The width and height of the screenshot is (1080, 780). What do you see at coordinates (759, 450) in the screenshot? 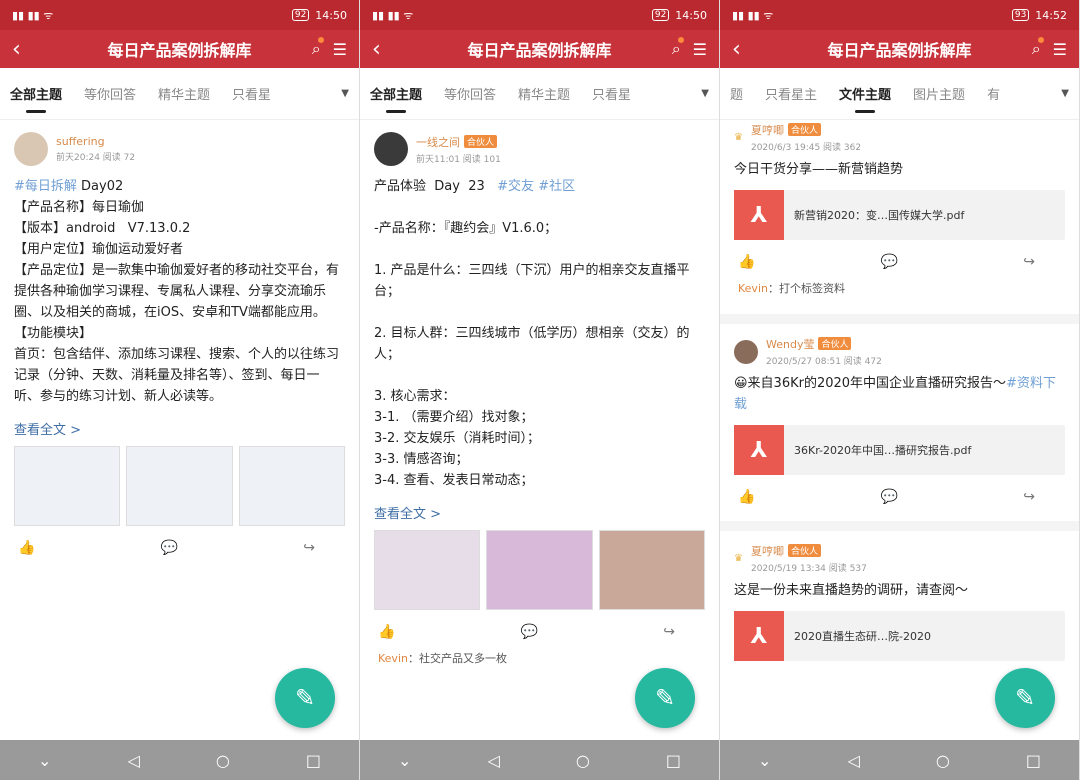
I see `pdf-icon: ⅄` at bounding box center [759, 450].